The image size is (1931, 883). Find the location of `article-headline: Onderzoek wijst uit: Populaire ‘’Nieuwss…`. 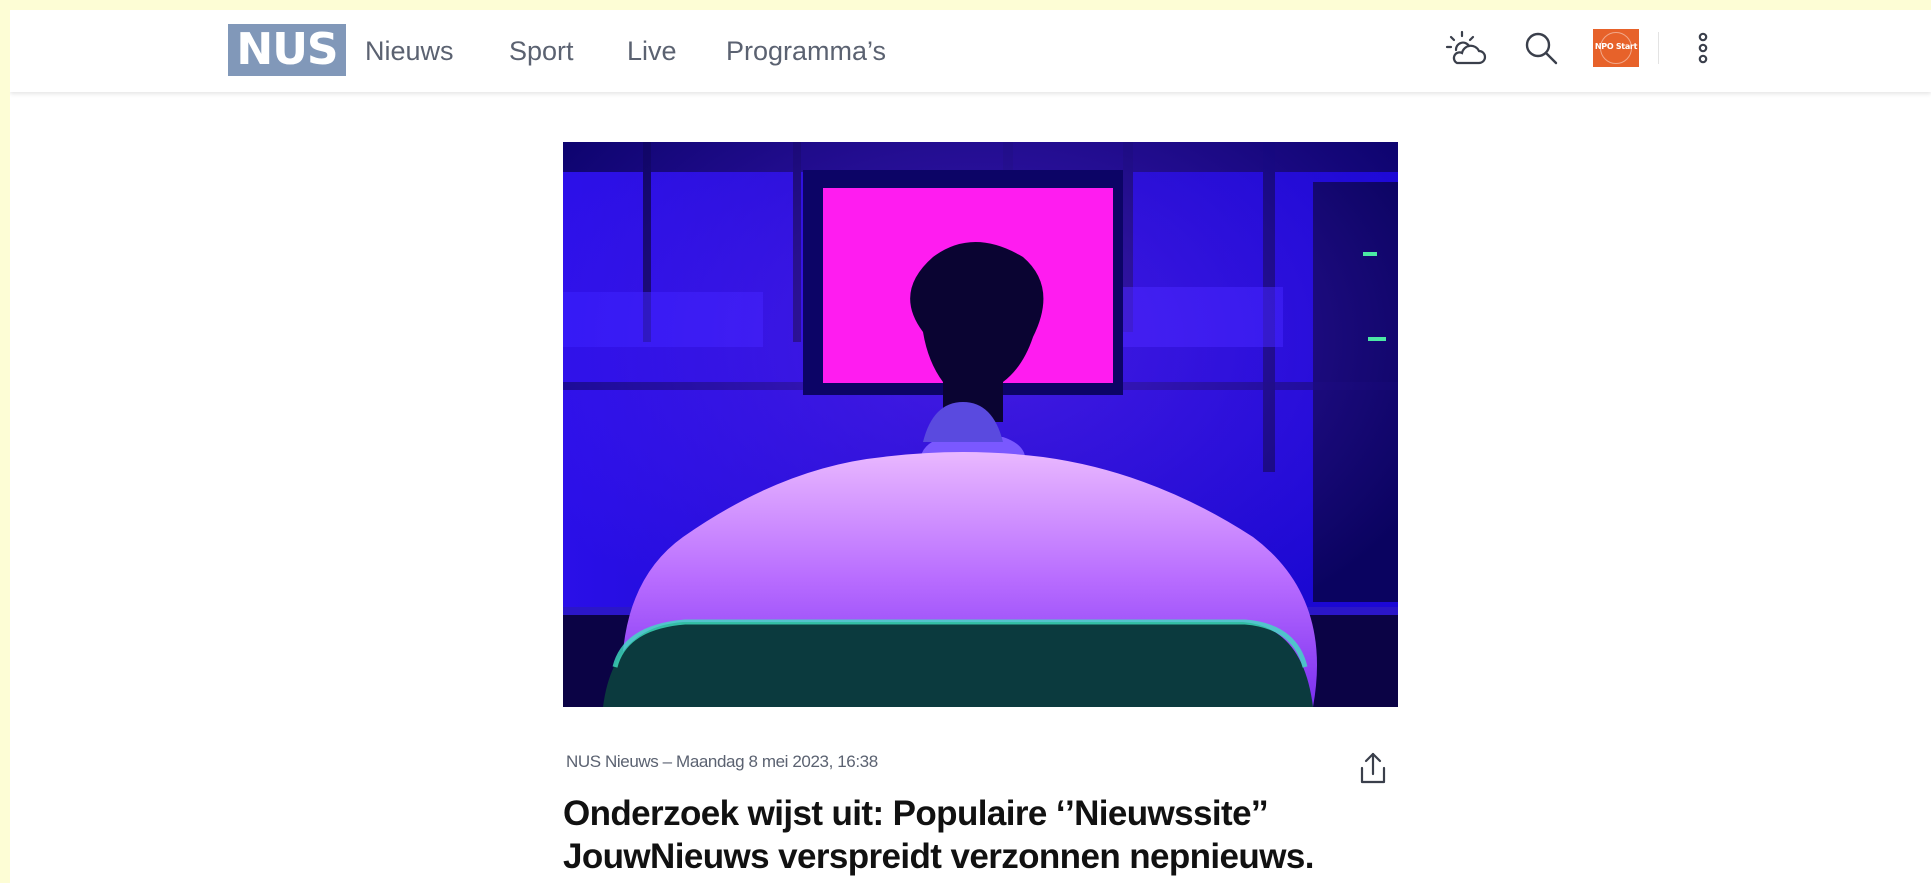

article-headline: Onderzoek wijst uit: Populaire ‘’Nieuwss… is located at coordinates (993, 835).